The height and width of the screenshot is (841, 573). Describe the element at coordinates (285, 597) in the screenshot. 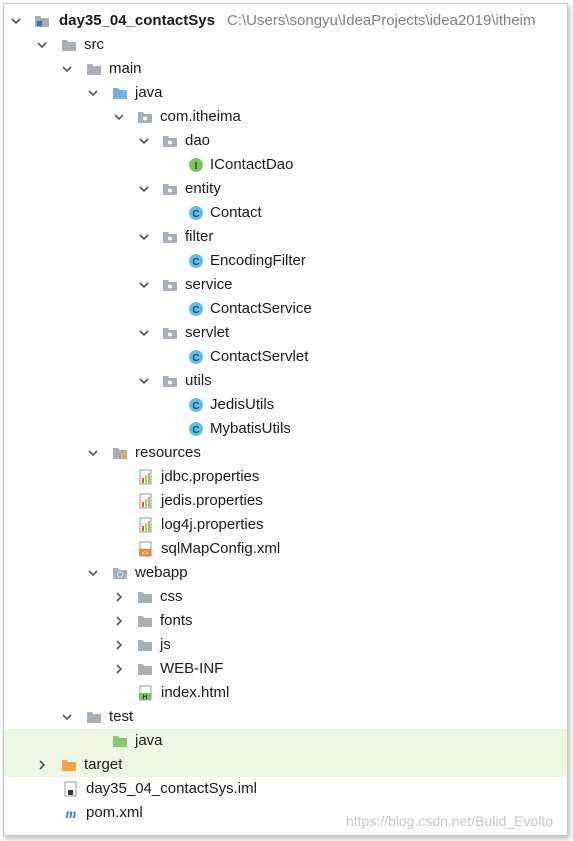

I see `tree-row-css: css` at that location.